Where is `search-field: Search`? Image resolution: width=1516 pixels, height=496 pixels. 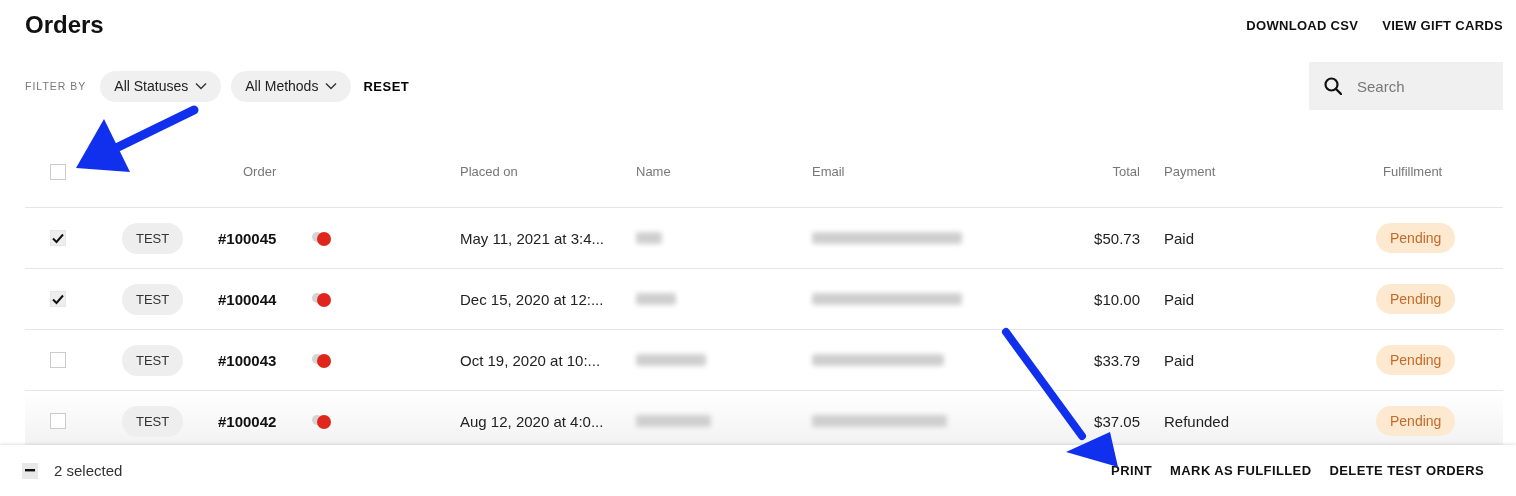 search-field: Search is located at coordinates (1406, 86).